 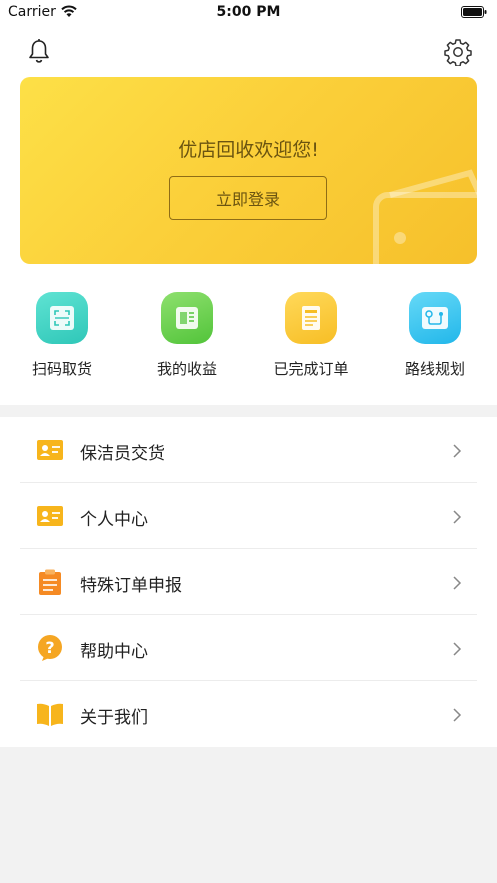 I want to click on menu-item-label: 帮助中心, so click(x=114, y=652).